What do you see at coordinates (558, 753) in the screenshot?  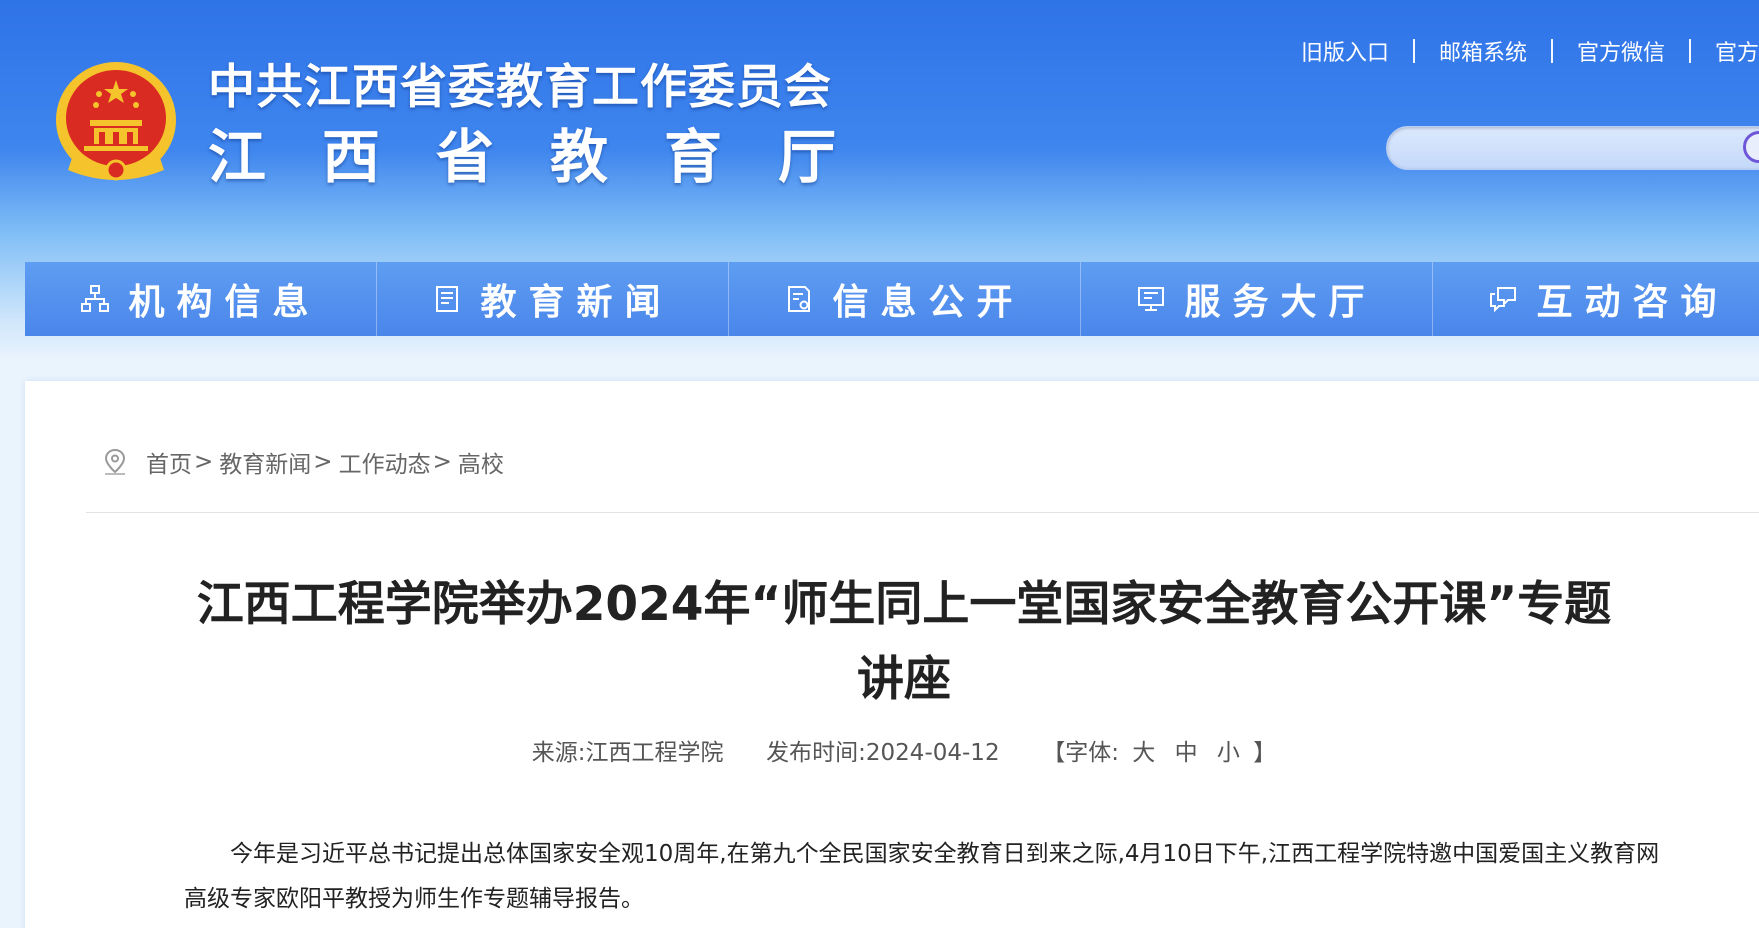 I see `source-label: 来源:` at bounding box center [558, 753].